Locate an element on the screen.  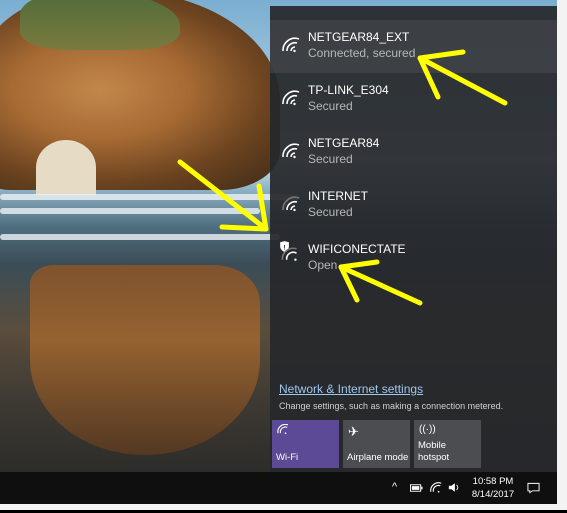
network-status: Connected, secured is located at coordinates (362, 53).